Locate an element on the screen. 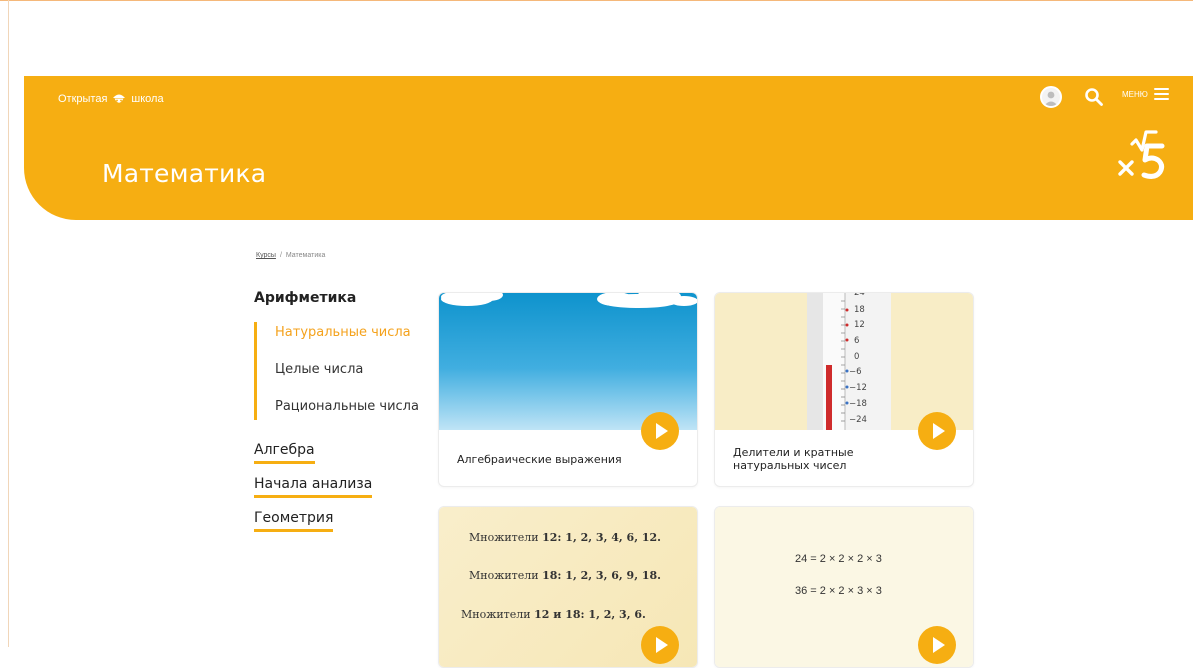  factorization-line: 24 = 2 × 2 × 2 × 3 is located at coordinates (838, 559).